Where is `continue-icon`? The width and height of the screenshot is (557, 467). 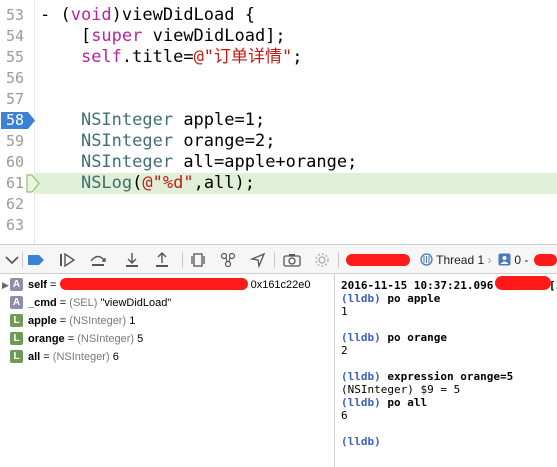
continue-icon is located at coordinates (68, 260).